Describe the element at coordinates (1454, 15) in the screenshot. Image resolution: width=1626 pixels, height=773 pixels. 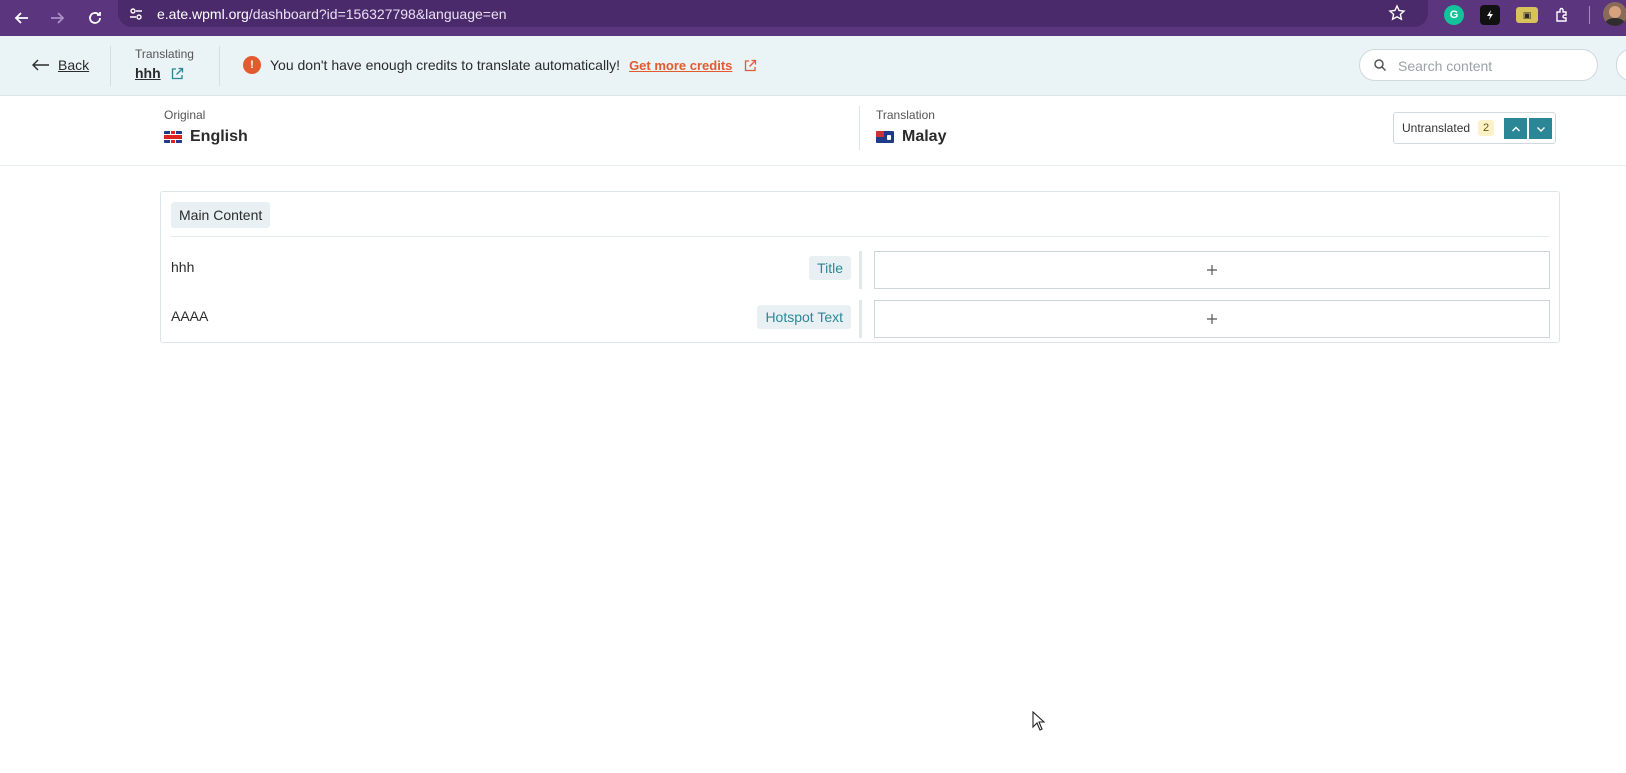
I see `grammarly-extension-icon: G` at that location.